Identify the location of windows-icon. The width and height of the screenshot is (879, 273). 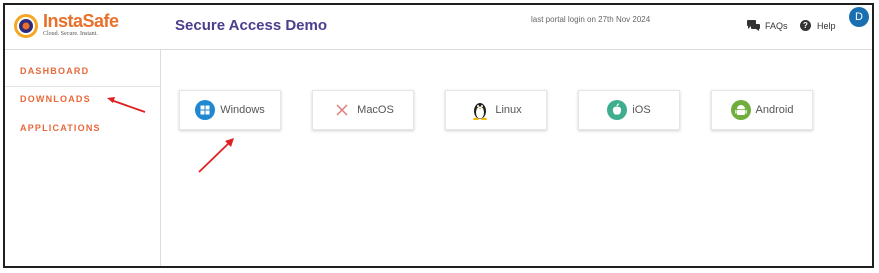
(205, 110).